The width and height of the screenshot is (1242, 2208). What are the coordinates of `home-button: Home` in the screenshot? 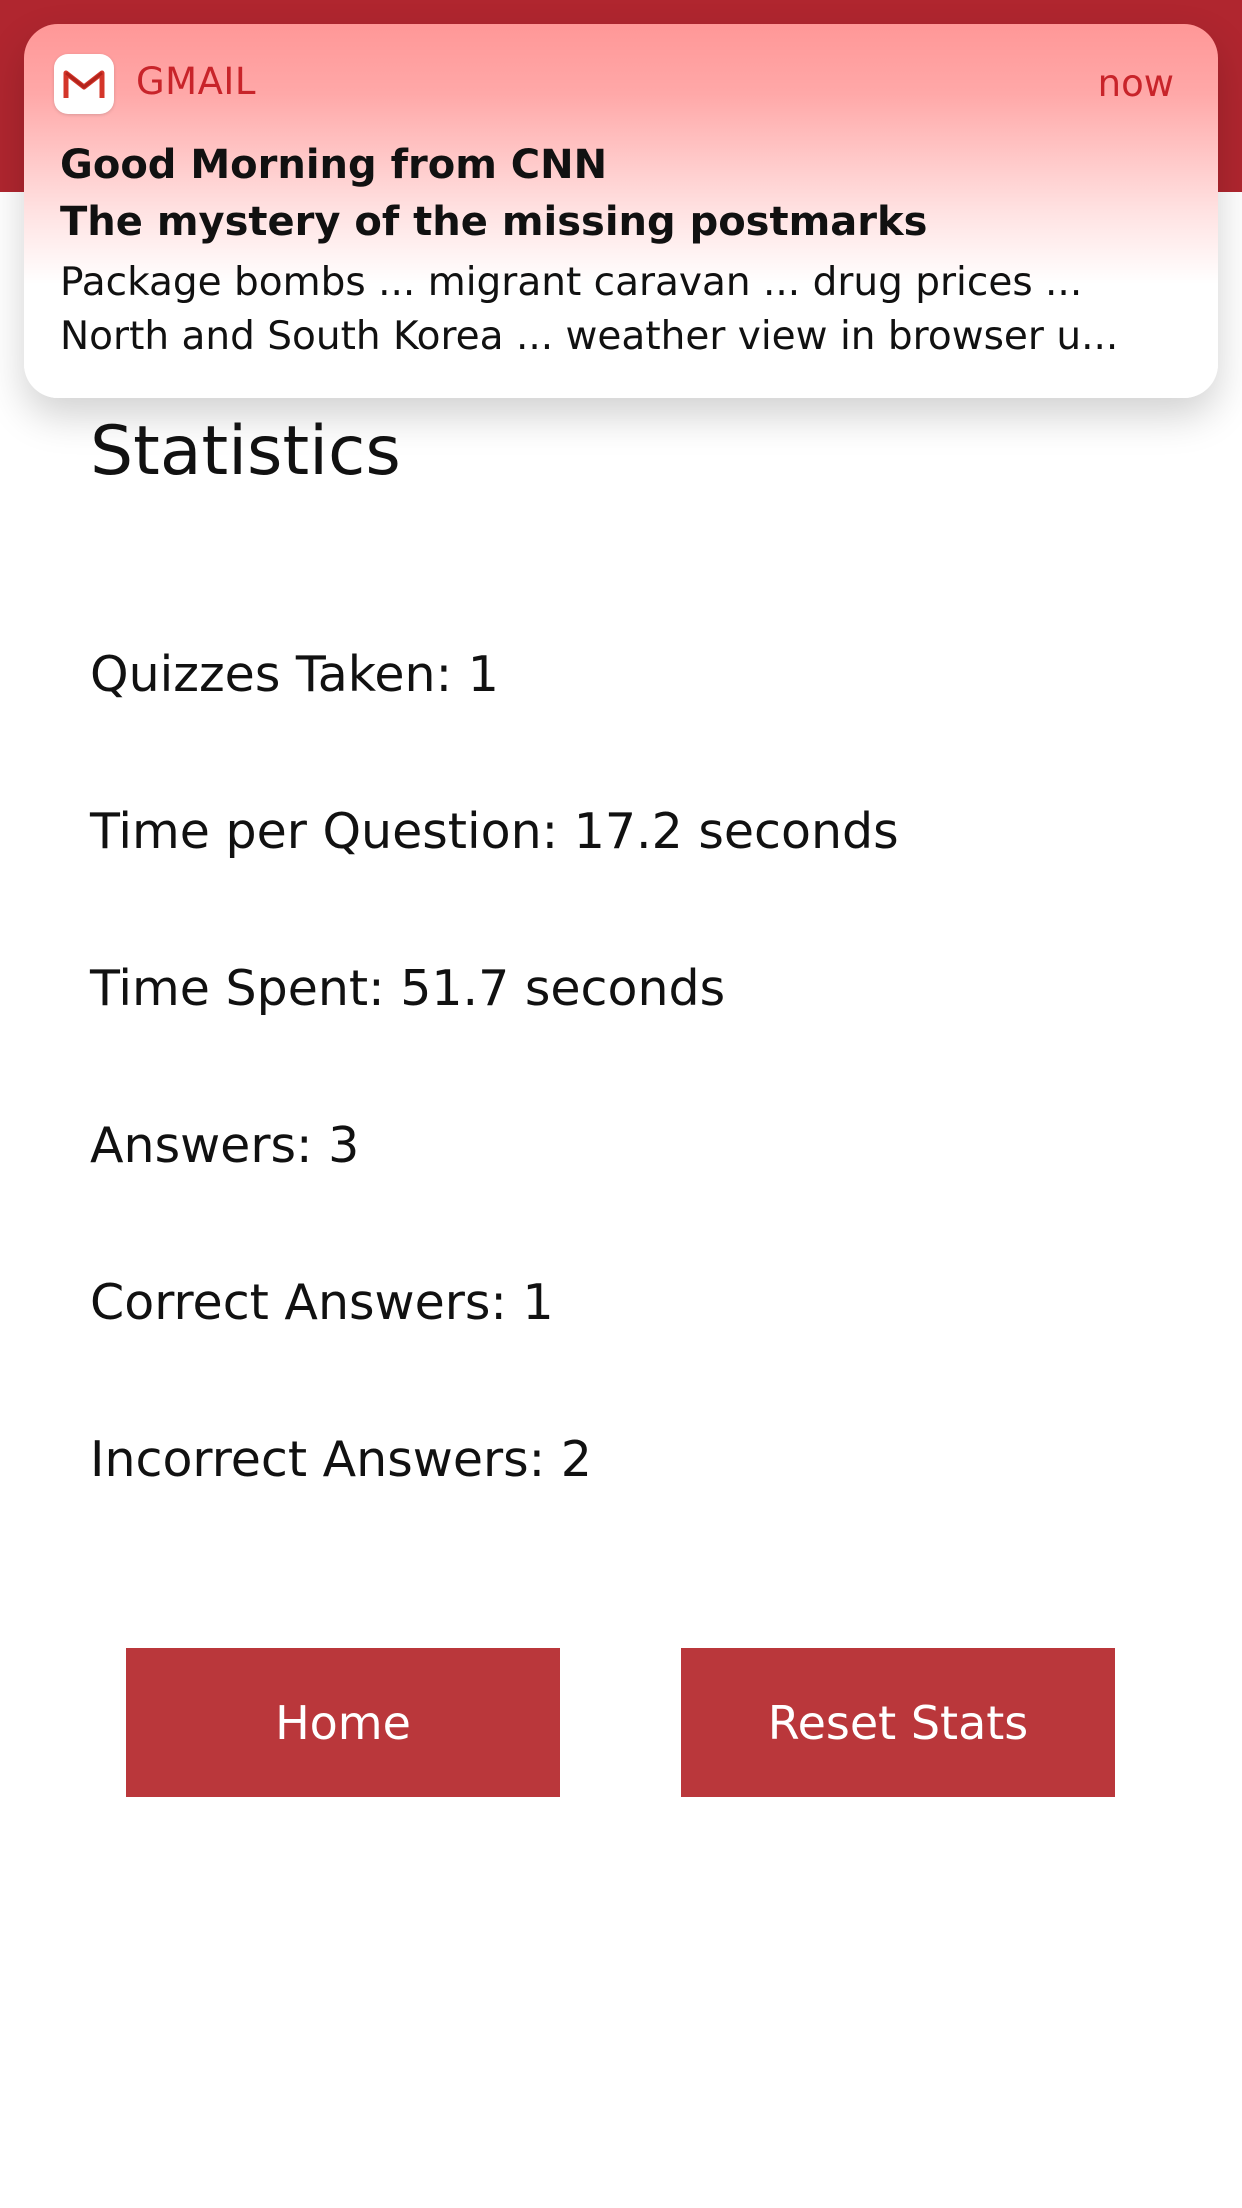 It's located at (343, 1722).